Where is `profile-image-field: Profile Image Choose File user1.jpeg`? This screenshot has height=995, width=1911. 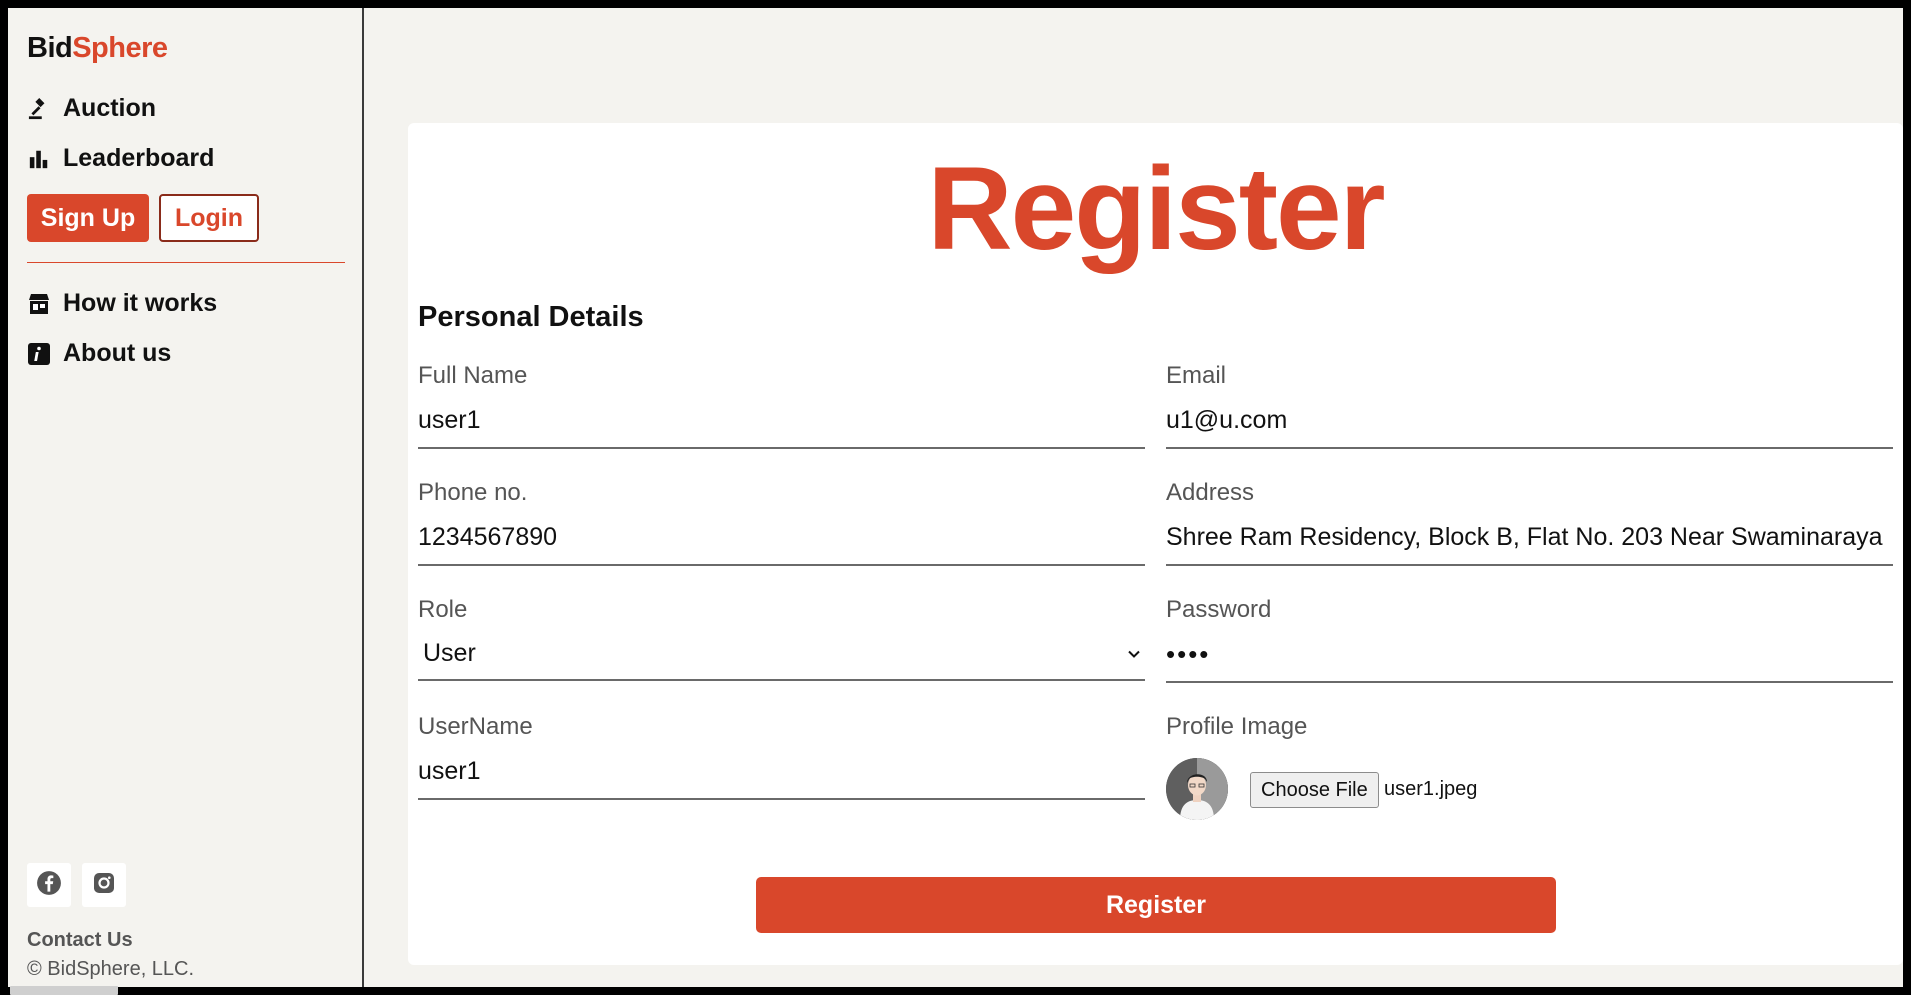
profile-image-field: Profile Image Choose File user1.jpeg is located at coordinates (1529, 772).